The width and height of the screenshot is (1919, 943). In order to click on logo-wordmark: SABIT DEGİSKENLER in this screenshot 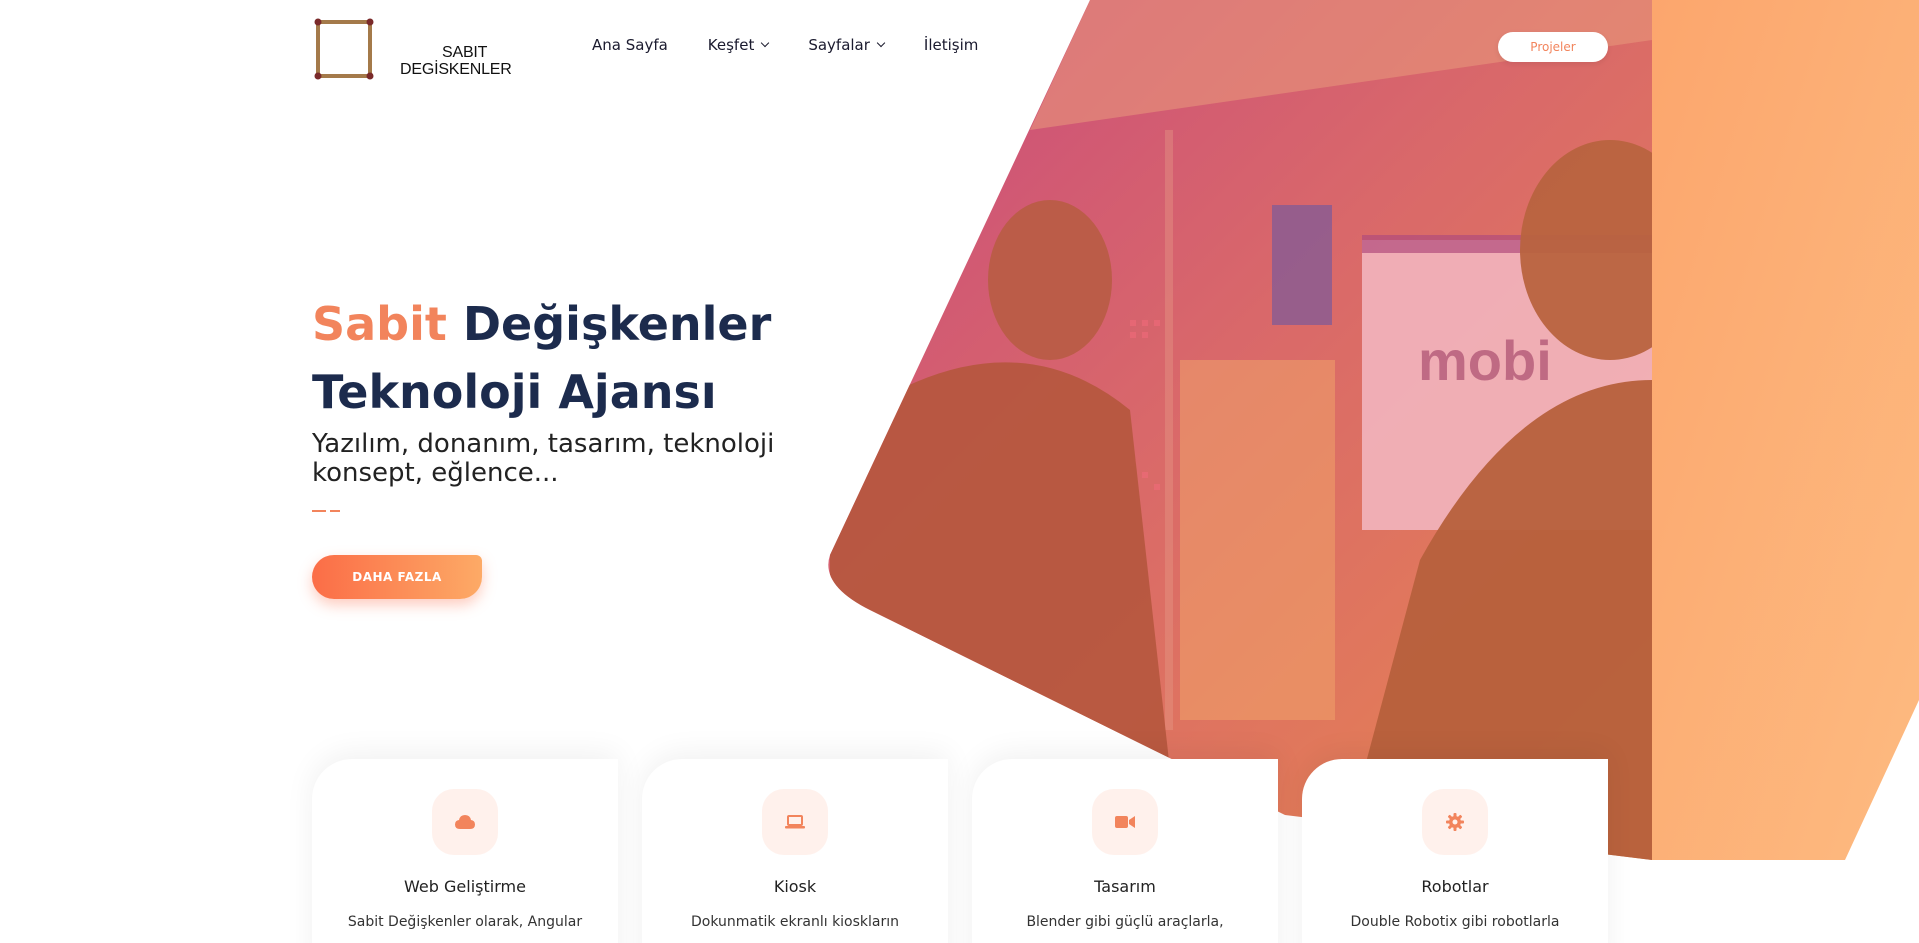, I will do `click(448, 61)`.